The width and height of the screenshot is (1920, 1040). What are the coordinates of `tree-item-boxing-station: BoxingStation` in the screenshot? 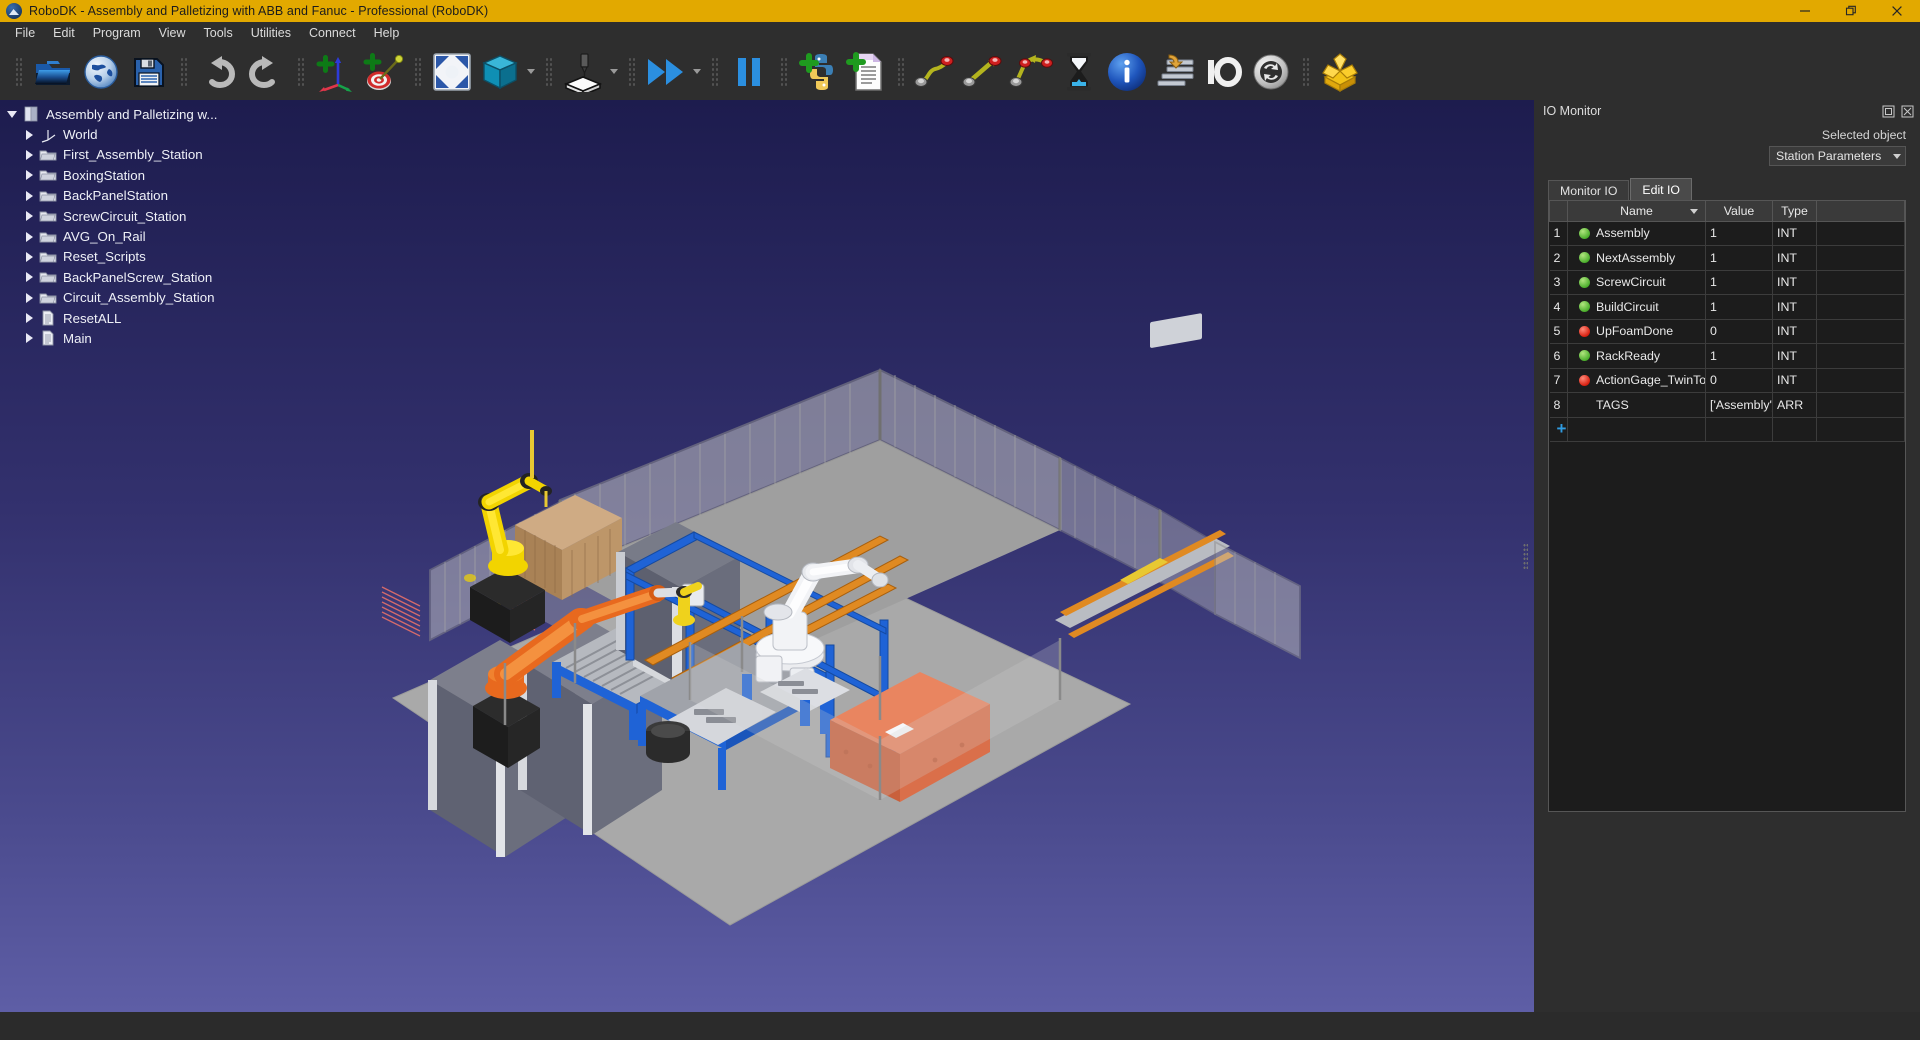 It's located at (212, 175).